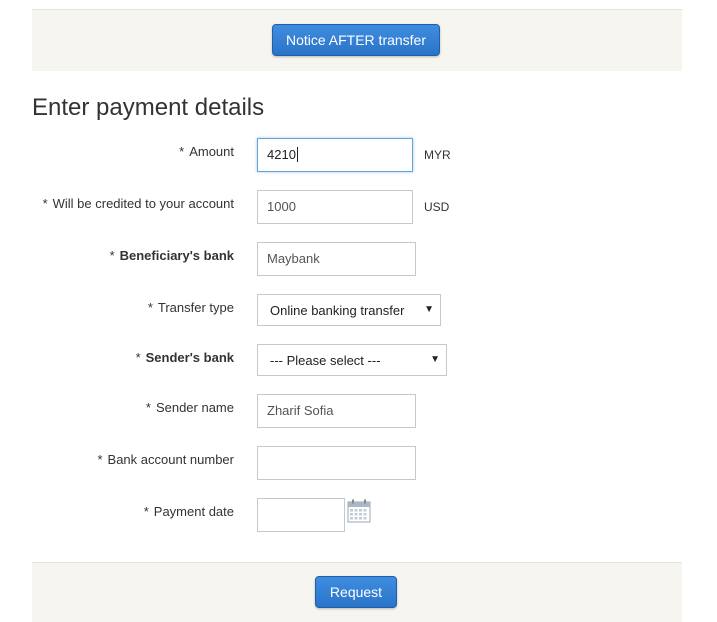 The height and width of the screenshot is (622, 717). I want to click on beneficiary-bank-label: * Beneficiary's bank, so click(172, 255).